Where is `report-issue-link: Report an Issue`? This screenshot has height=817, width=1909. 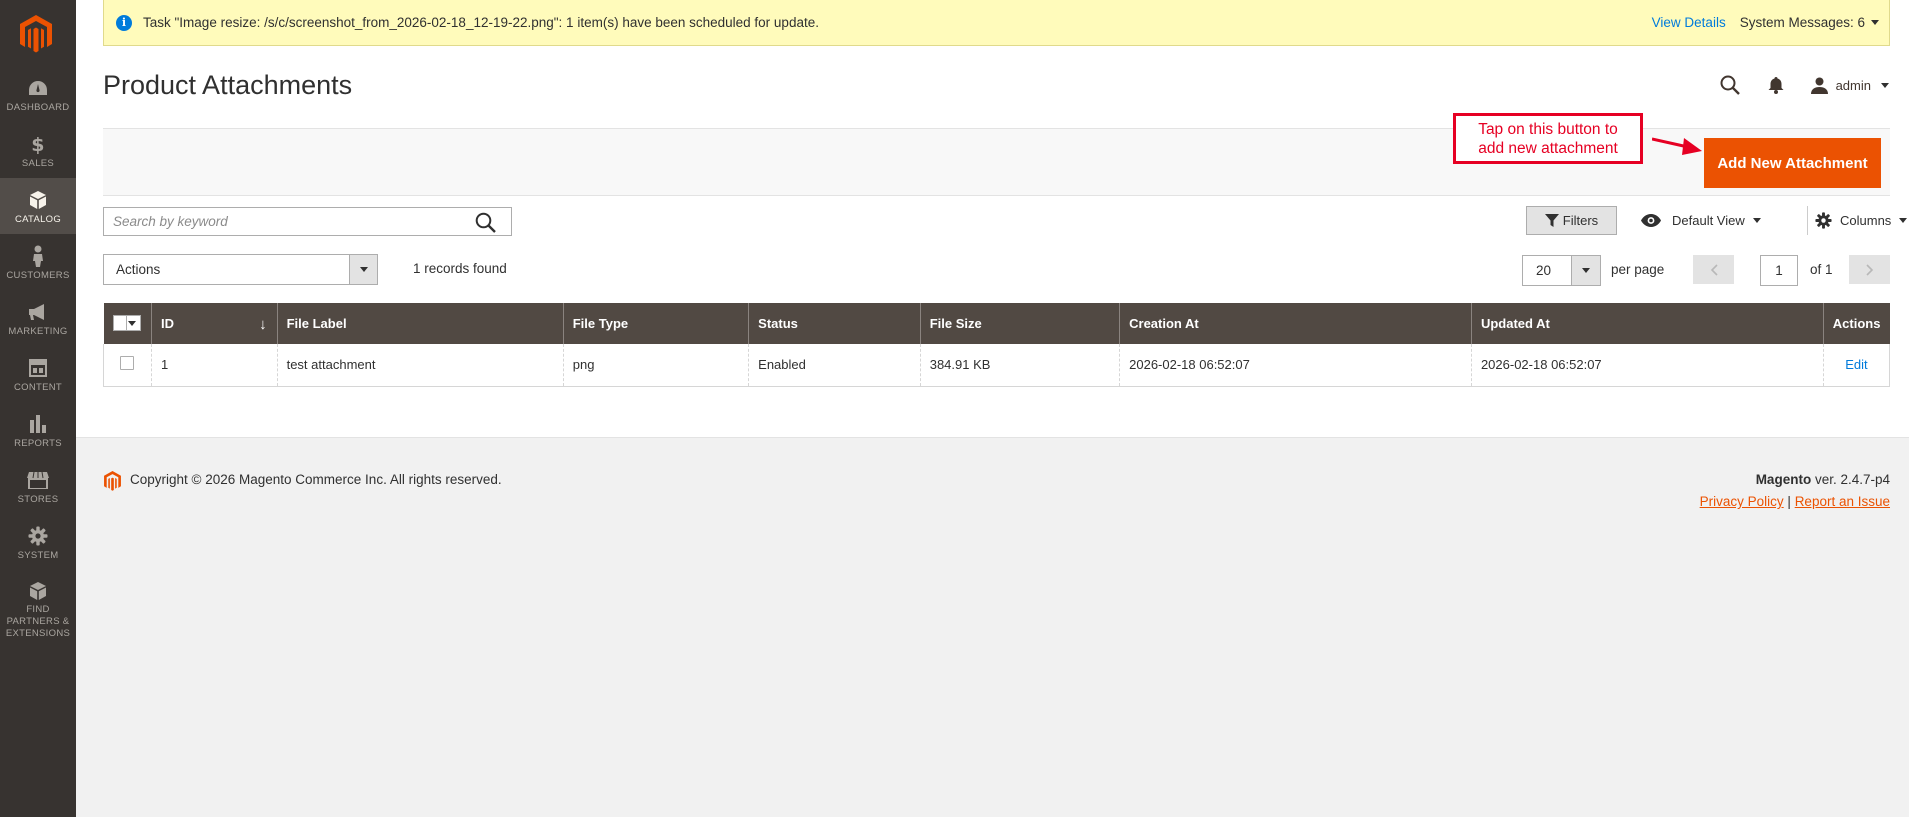 report-issue-link: Report an Issue is located at coordinates (1842, 501).